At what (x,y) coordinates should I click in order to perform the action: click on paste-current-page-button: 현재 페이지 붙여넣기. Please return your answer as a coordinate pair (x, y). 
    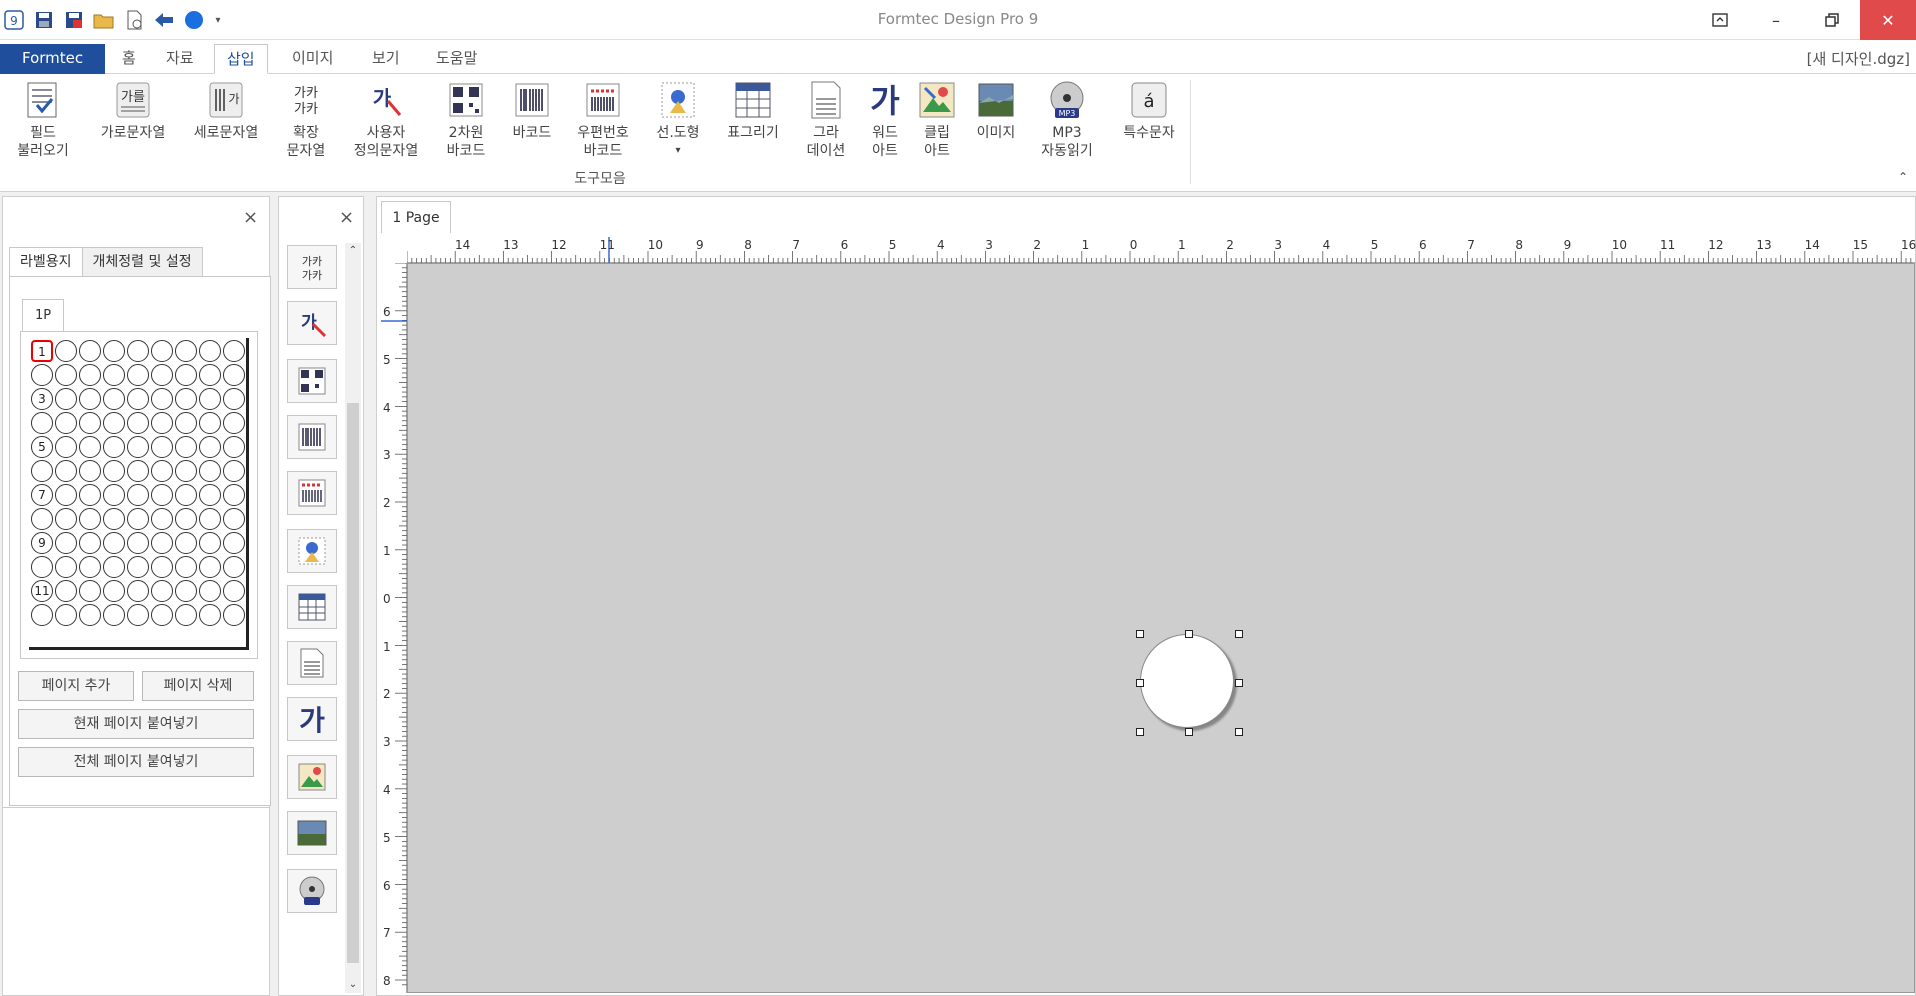
    Looking at the image, I should click on (136, 724).